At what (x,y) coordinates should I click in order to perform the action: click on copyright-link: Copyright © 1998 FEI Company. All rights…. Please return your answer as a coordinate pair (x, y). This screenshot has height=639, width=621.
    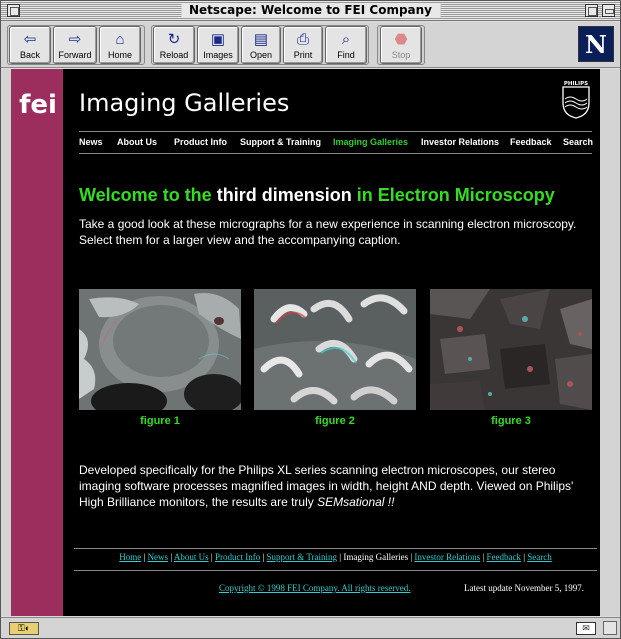
    Looking at the image, I should click on (315, 588).